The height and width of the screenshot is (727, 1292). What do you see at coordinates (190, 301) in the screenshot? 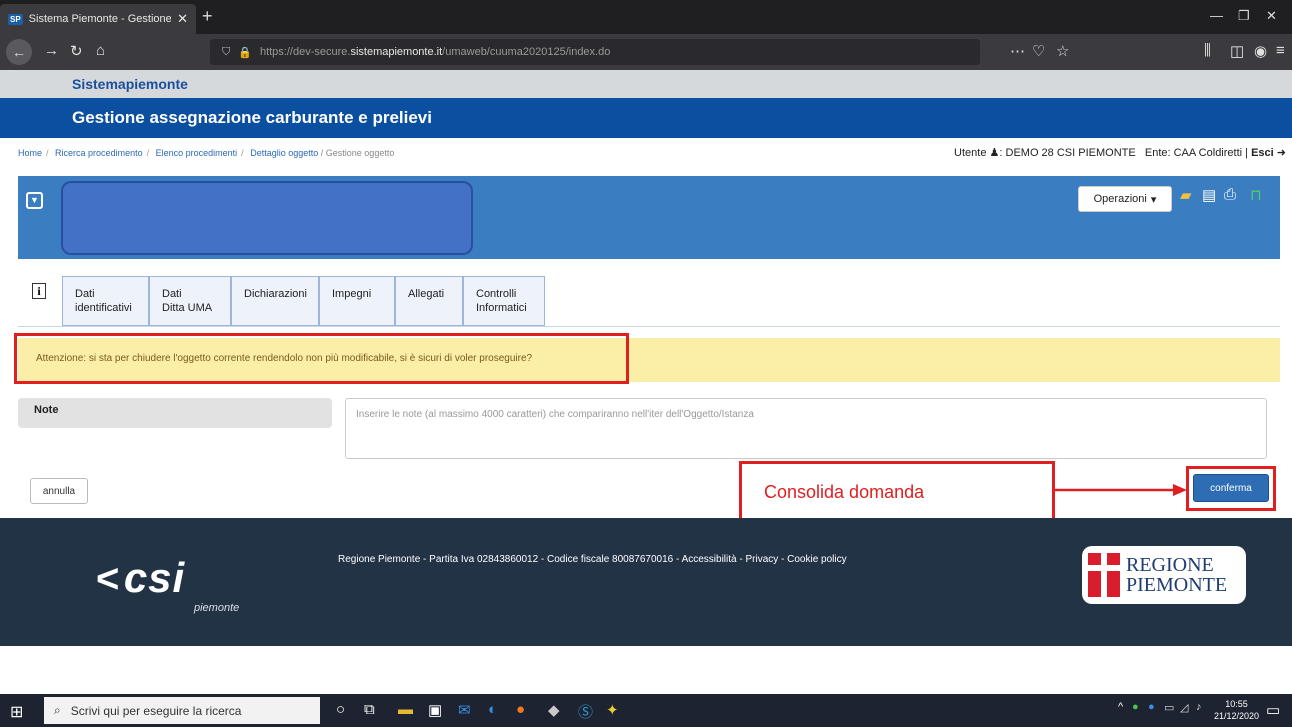
I see `tab-dati-ditta-uma: Dati Ditta UMA` at bounding box center [190, 301].